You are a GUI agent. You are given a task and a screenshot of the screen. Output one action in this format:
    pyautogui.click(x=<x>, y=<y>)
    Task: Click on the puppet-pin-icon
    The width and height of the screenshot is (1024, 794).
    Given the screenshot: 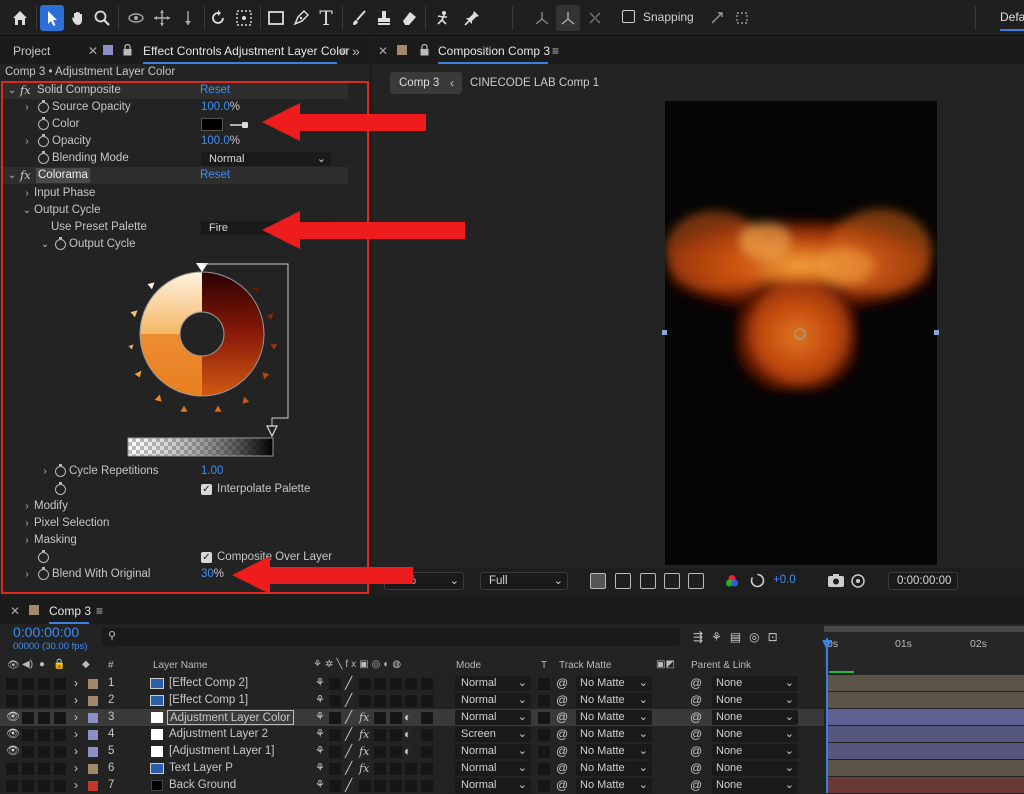 What is the action you would take?
    pyautogui.click(x=472, y=18)
    